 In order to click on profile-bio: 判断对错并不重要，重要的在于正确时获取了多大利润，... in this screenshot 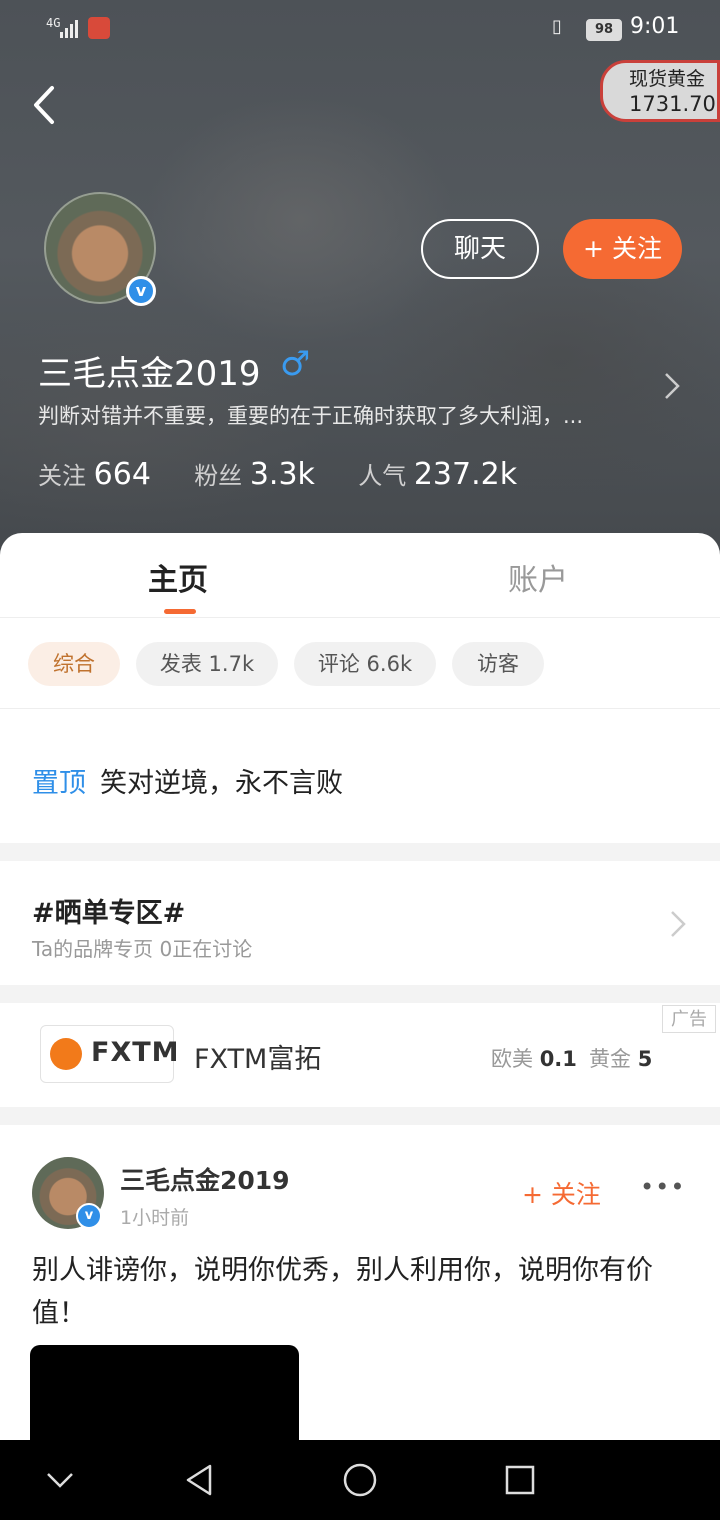, I will do `click(338, 415)`.